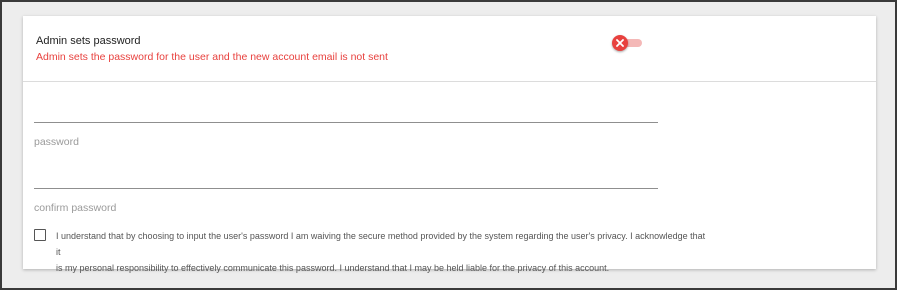 Image resolution: width=897 pixels, height=290 pixels. What do you see at coordinates (40, 235) in the screenshot?
I see `acknowledge-checkbox` at bounding box center [40, 235].